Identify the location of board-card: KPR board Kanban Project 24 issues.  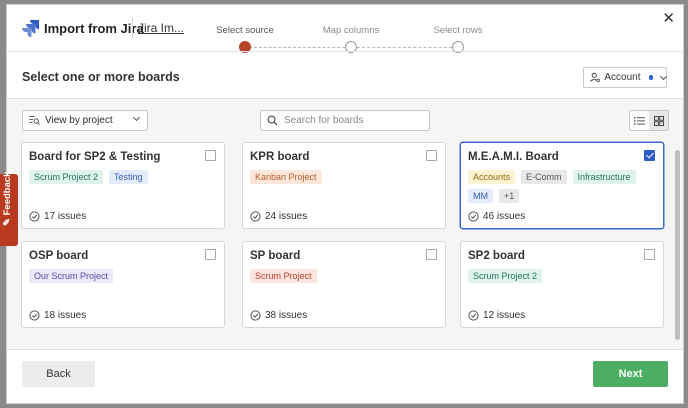
(344, 185).